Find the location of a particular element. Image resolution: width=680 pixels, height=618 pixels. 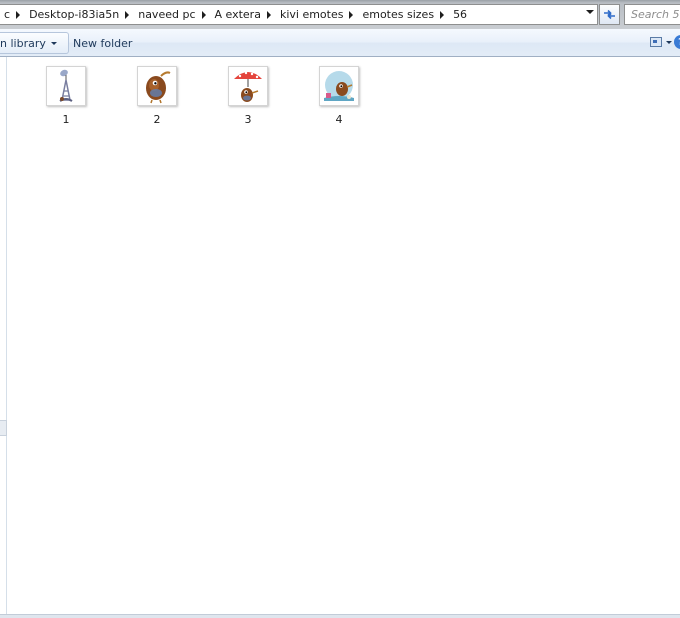

kiwi-umbrella-icon is located at coordinates (248, 86).